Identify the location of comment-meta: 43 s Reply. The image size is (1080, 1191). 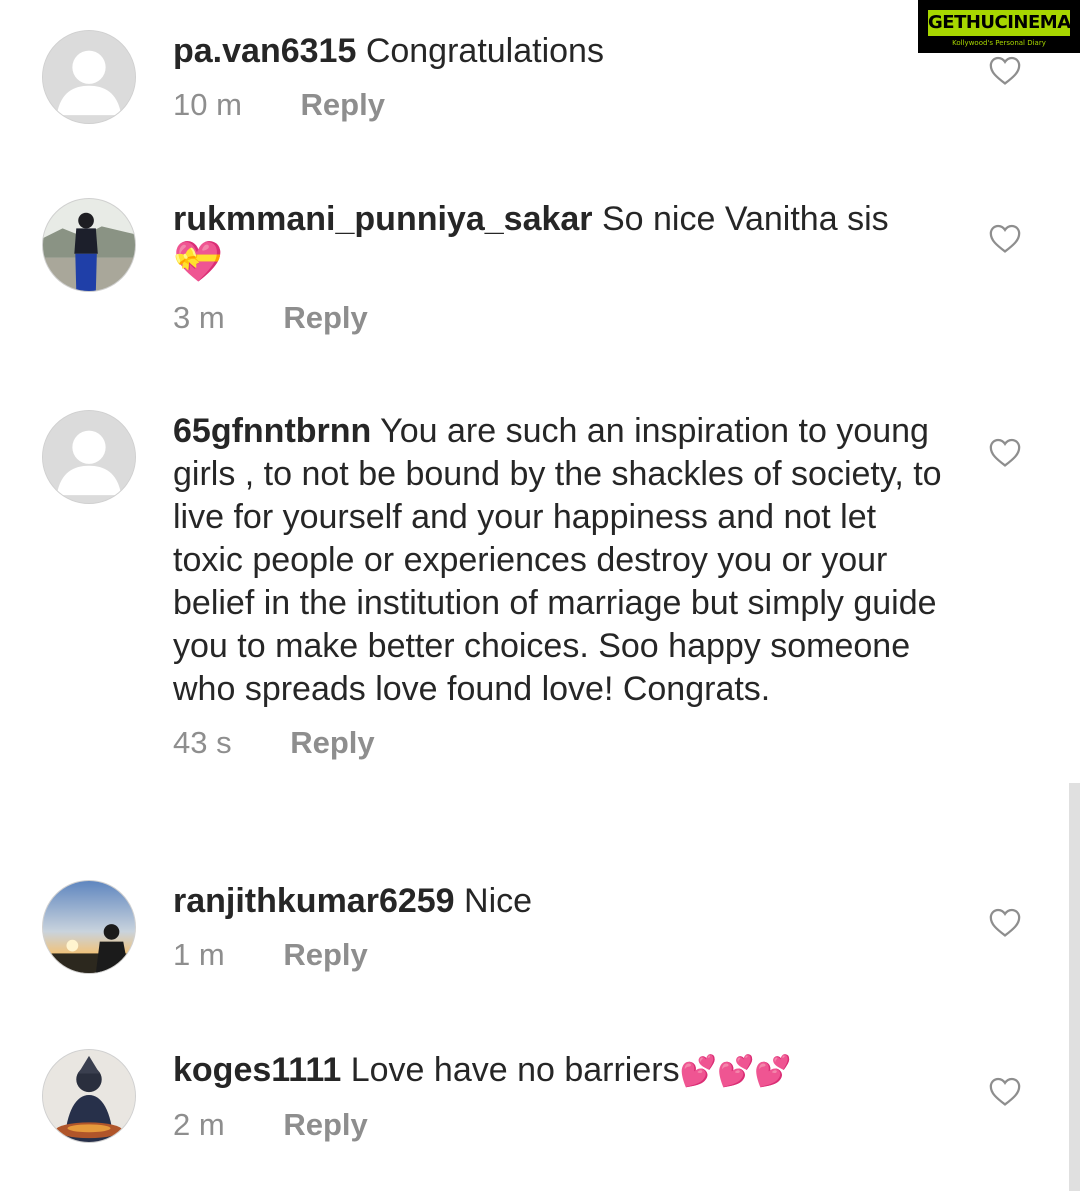
(563, 743).